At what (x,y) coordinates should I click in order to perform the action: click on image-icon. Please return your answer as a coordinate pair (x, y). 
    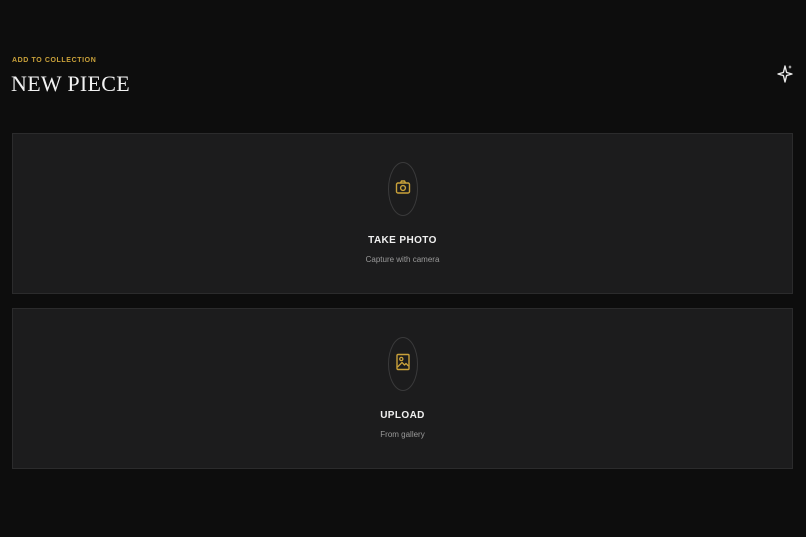
    Looking at the image, I should click on (403, 364).